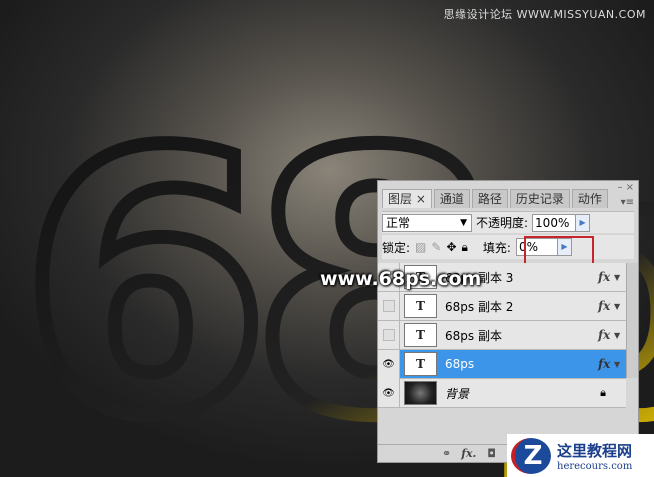 This screenshot has height=477, width=654. What do you see at coordinates (451, 198) in the screenshot?
I see `tab-channels: 通道` at bounding box center [451, 198].